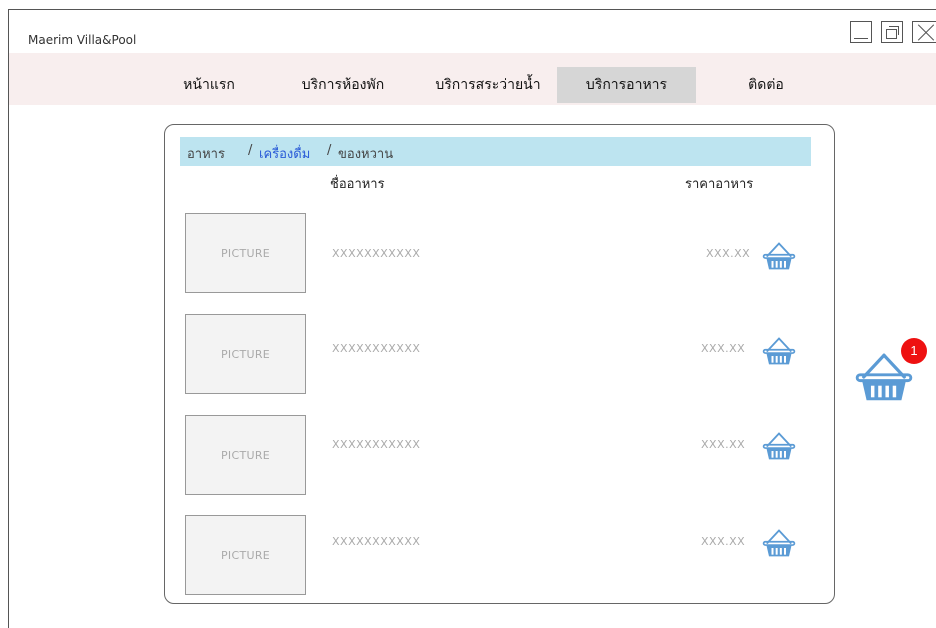  Describe the element at coordinates (357, 184) in the screenshot. I see `column-header-name: ชื่ออาหาร` at that location.